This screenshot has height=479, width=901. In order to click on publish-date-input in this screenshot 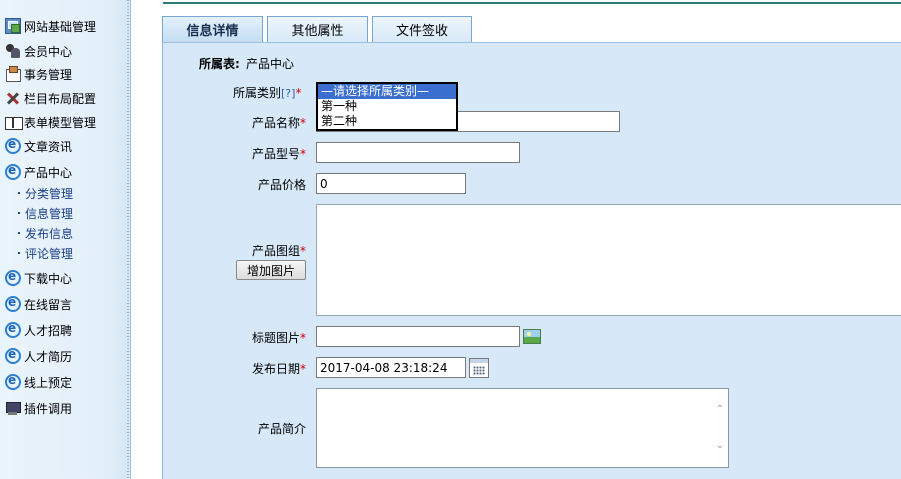, I will do `click(391, 367)`.